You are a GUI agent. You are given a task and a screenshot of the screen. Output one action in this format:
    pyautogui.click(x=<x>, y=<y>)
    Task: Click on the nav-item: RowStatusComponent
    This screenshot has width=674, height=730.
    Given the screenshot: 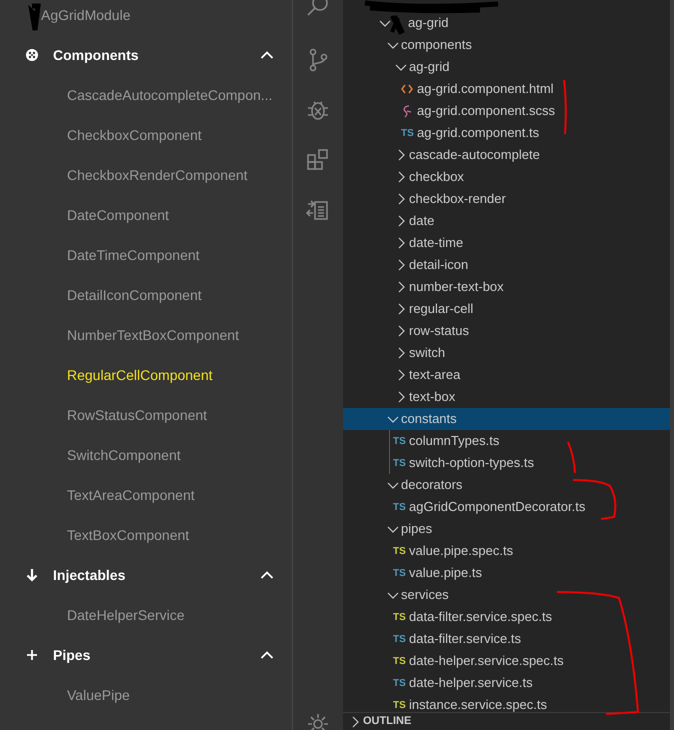 What is the action you would take?
    pyautogui.click(x=104, y=415)
    